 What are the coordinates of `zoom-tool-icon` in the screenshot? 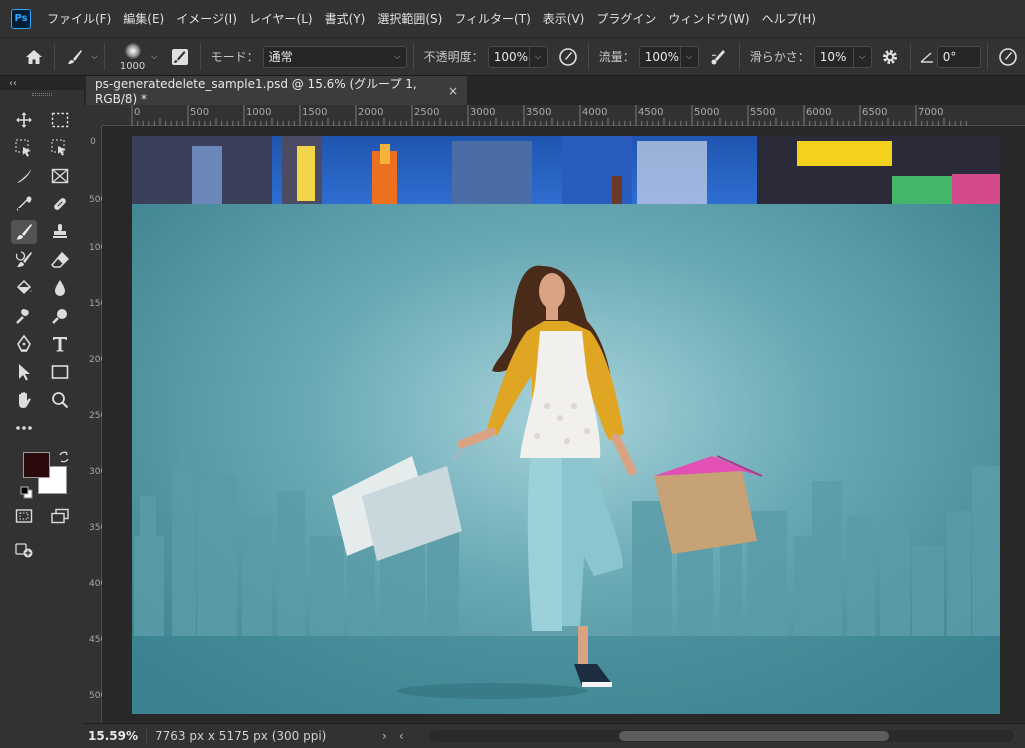 It's located at (60, 400).